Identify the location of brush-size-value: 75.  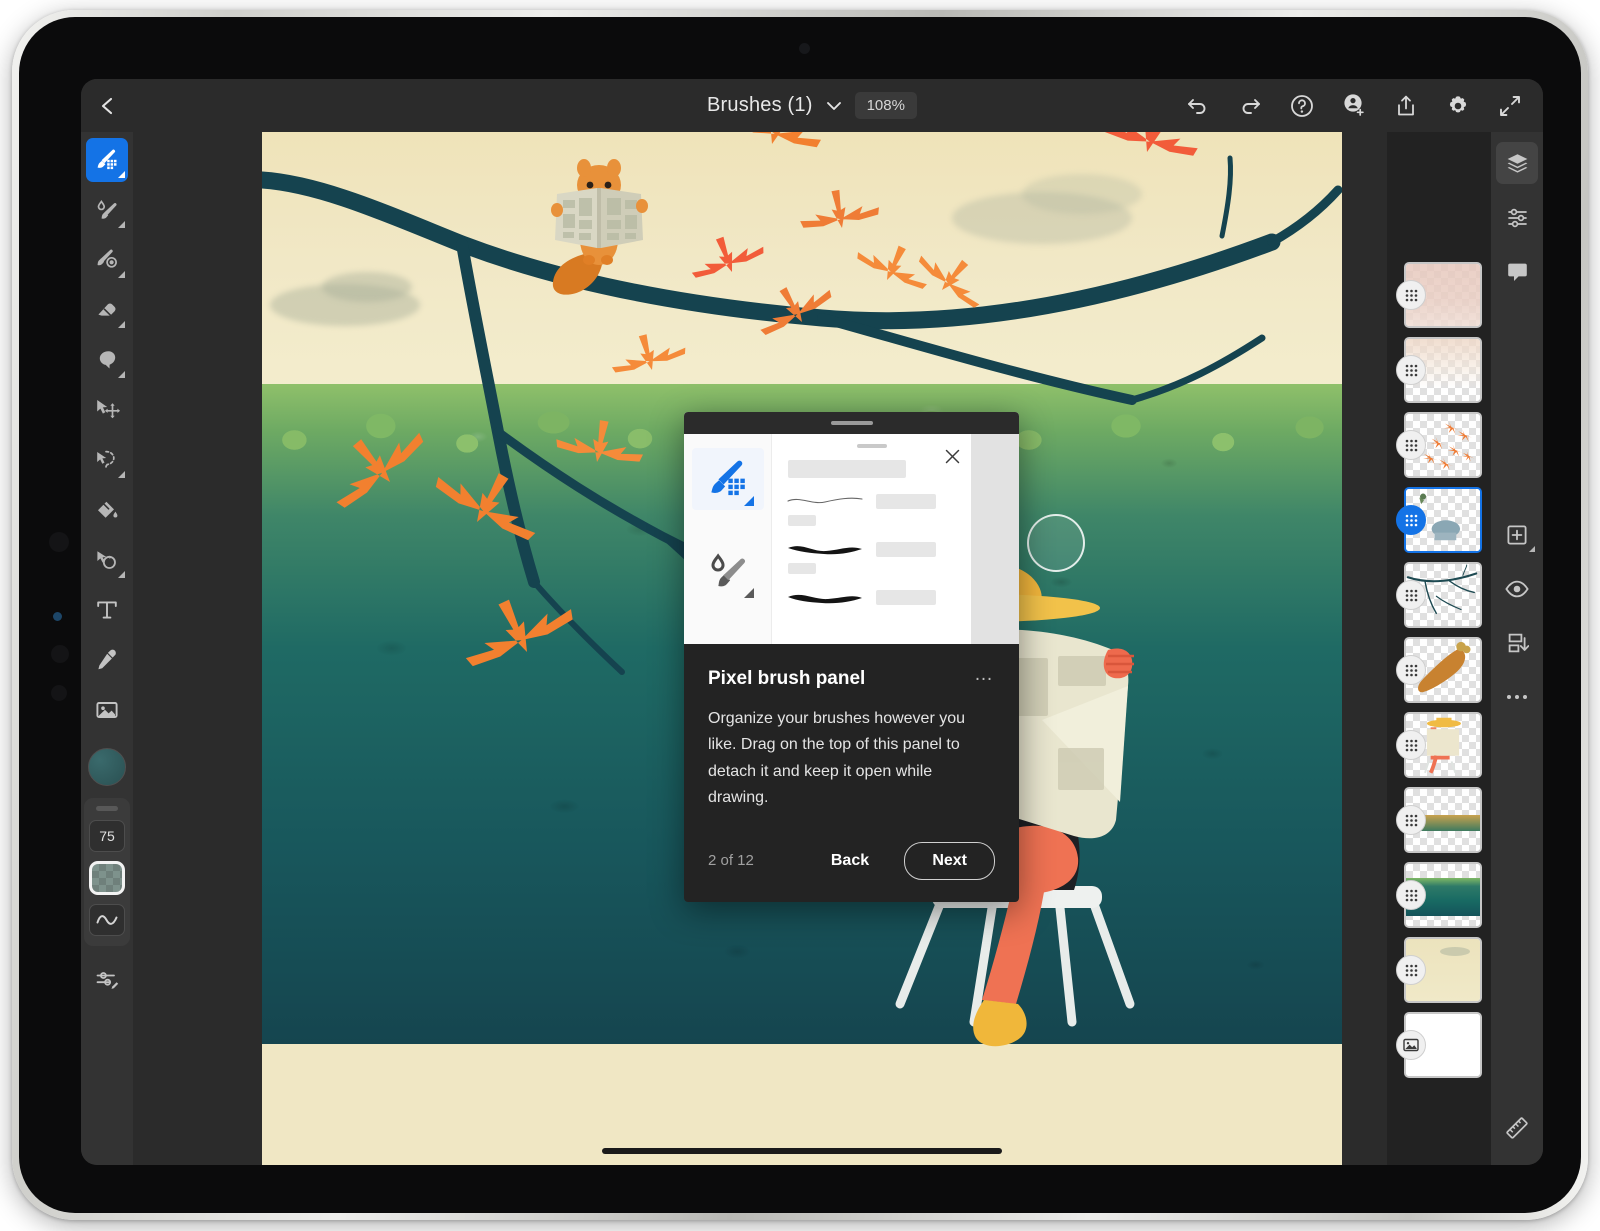
(107, 836).